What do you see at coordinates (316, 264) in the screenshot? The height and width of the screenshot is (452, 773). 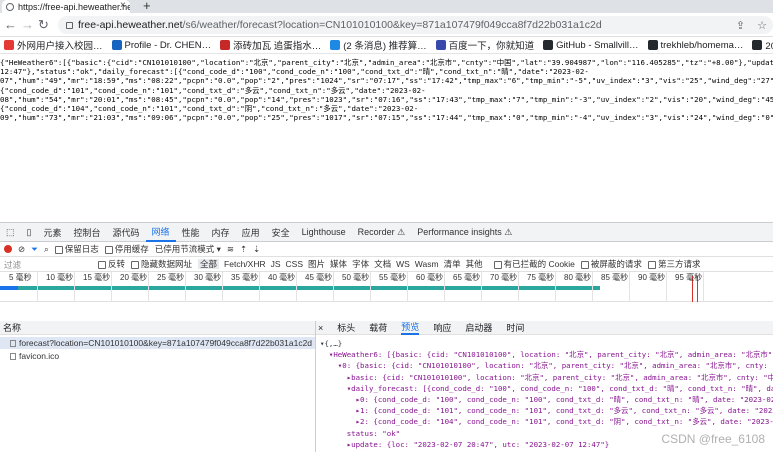 I see `type-filter-button: 图片` at bounding box center [316, 264].